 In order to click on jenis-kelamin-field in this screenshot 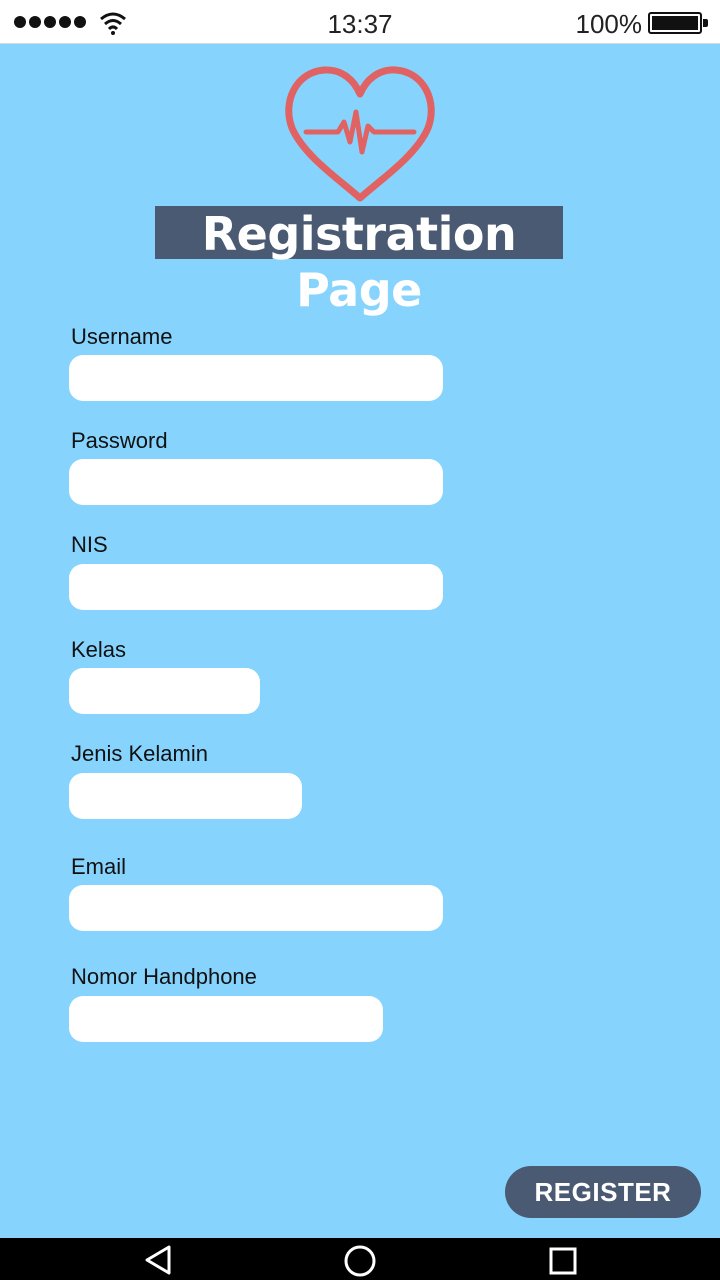, I will do `click(185, 796)`.